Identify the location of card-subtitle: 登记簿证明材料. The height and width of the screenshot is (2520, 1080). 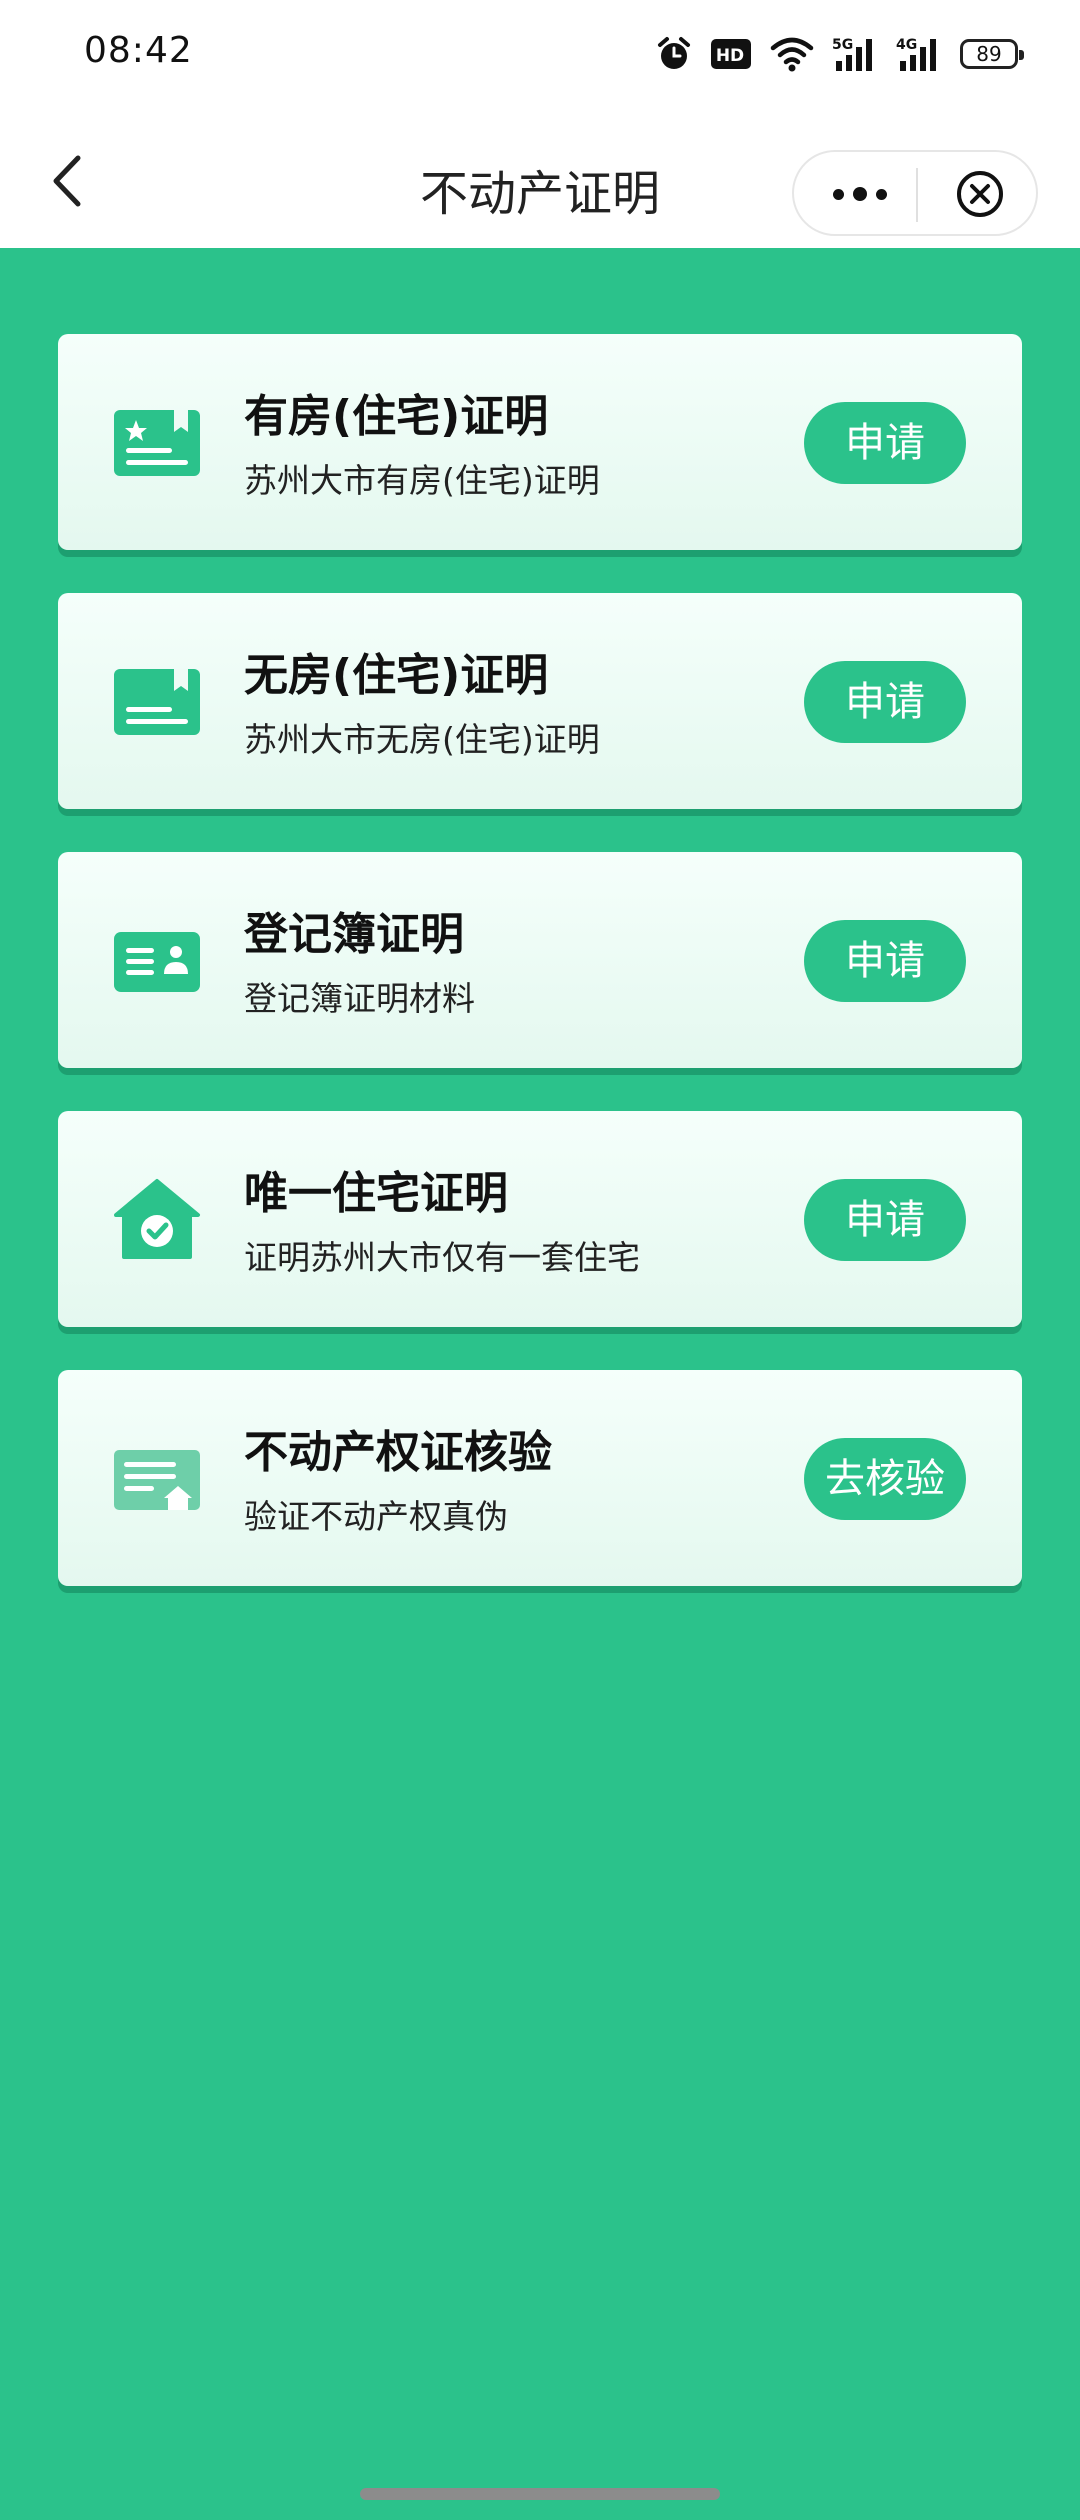
(359, 998).